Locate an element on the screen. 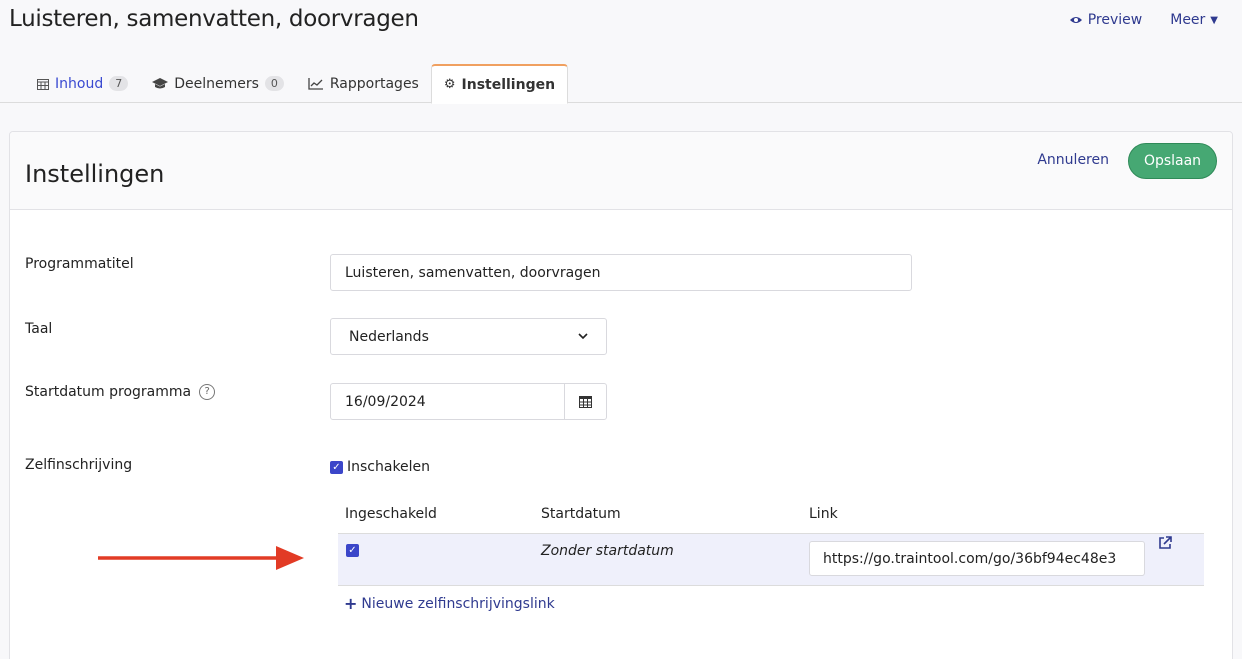  start-date-value: 16/09/2024 is located at coordinates (385, 401).